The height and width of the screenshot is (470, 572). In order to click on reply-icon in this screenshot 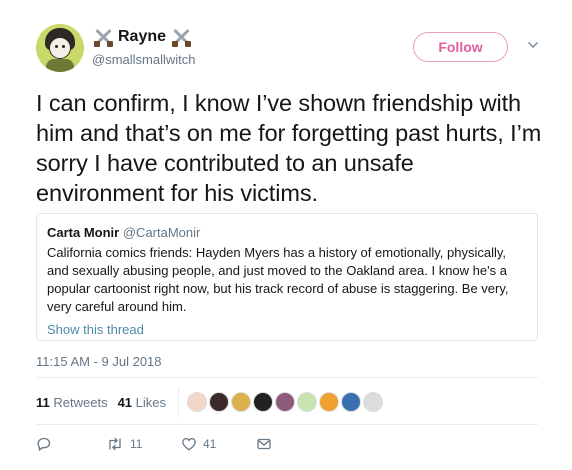, I will do `click(44, 444)`.